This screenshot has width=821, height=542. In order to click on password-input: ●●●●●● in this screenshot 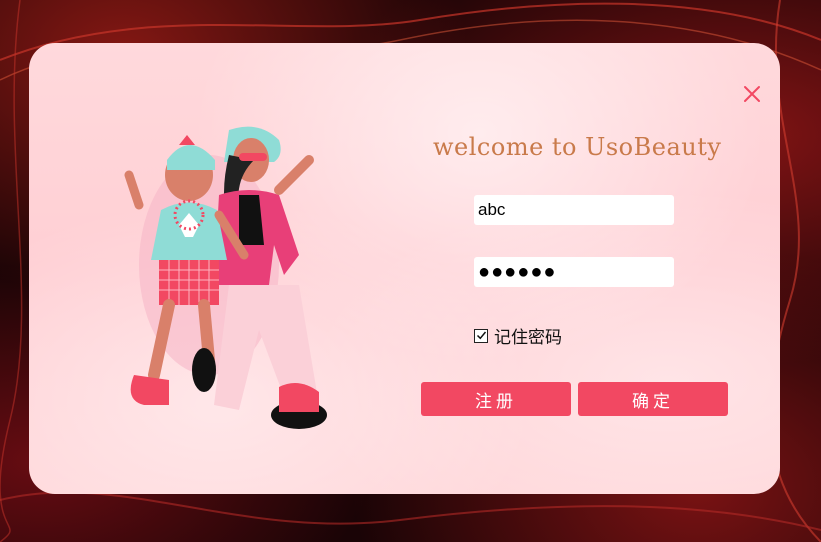, I will do `click(574, 272)`.